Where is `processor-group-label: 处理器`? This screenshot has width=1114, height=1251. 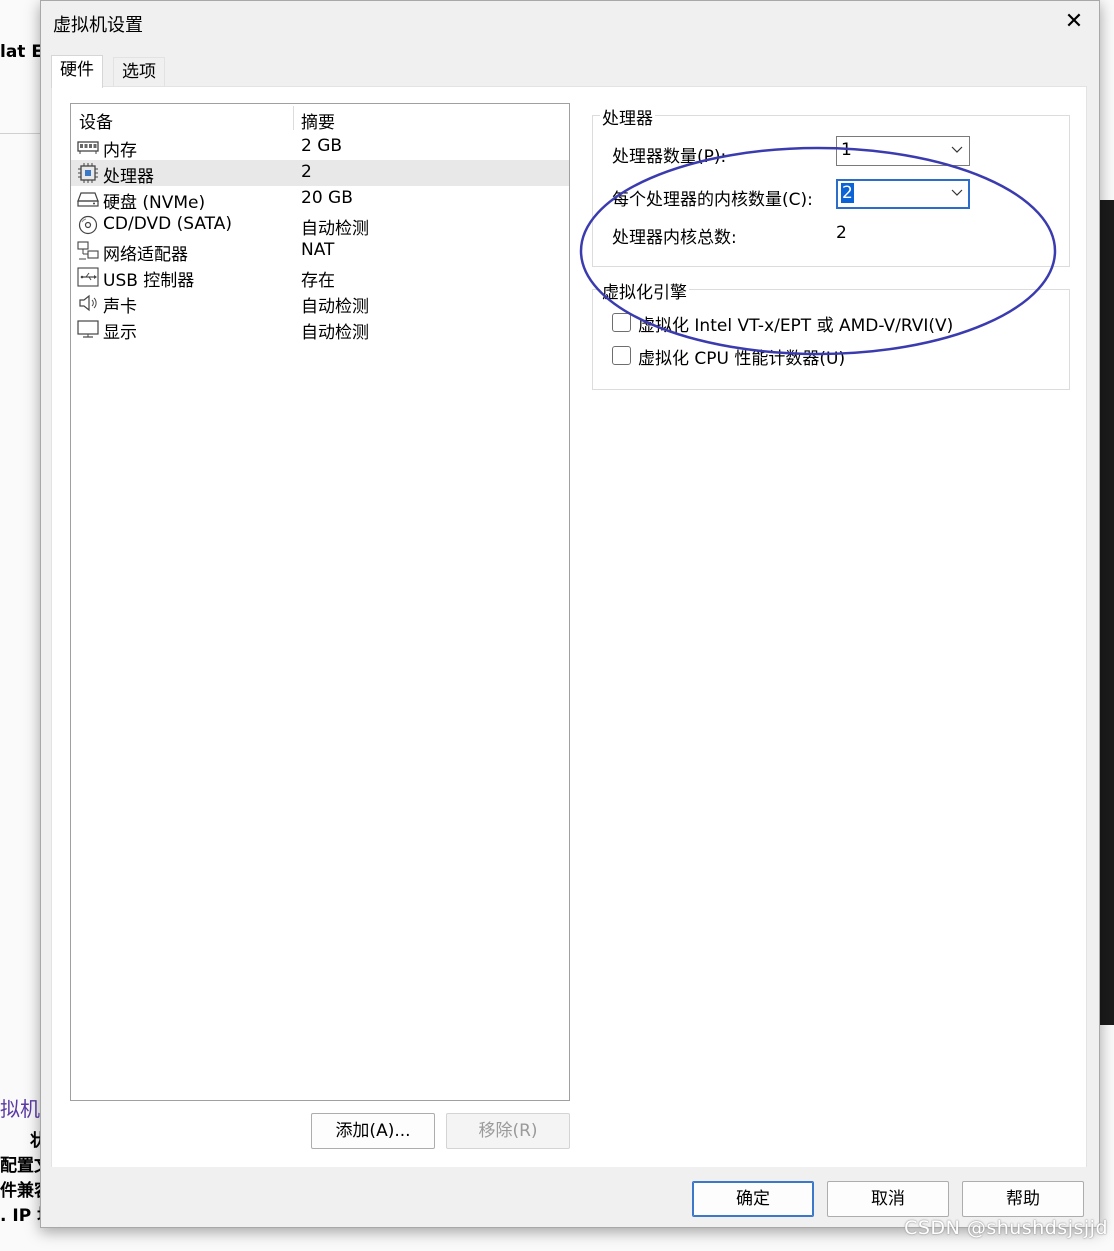 processor-group-label: 处理器 is located at coordinates (627, 116).